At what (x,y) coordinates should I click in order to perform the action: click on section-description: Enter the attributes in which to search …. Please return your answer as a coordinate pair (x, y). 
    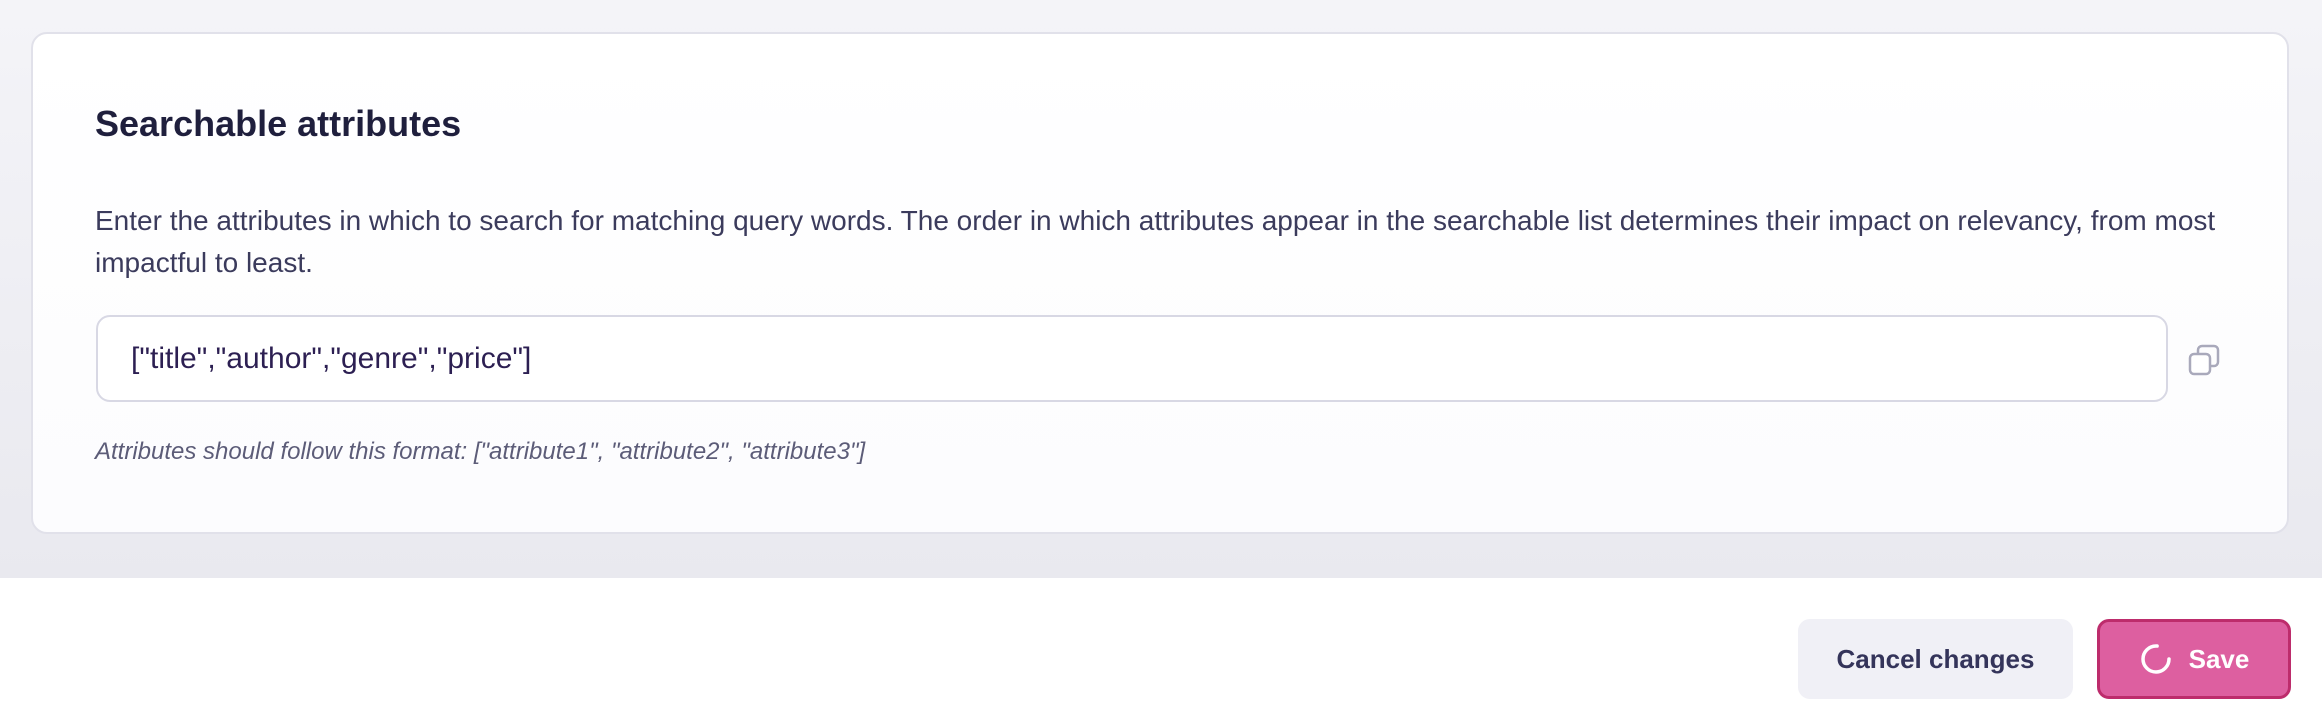
    Looking at the image, I should click on (1155, 241).